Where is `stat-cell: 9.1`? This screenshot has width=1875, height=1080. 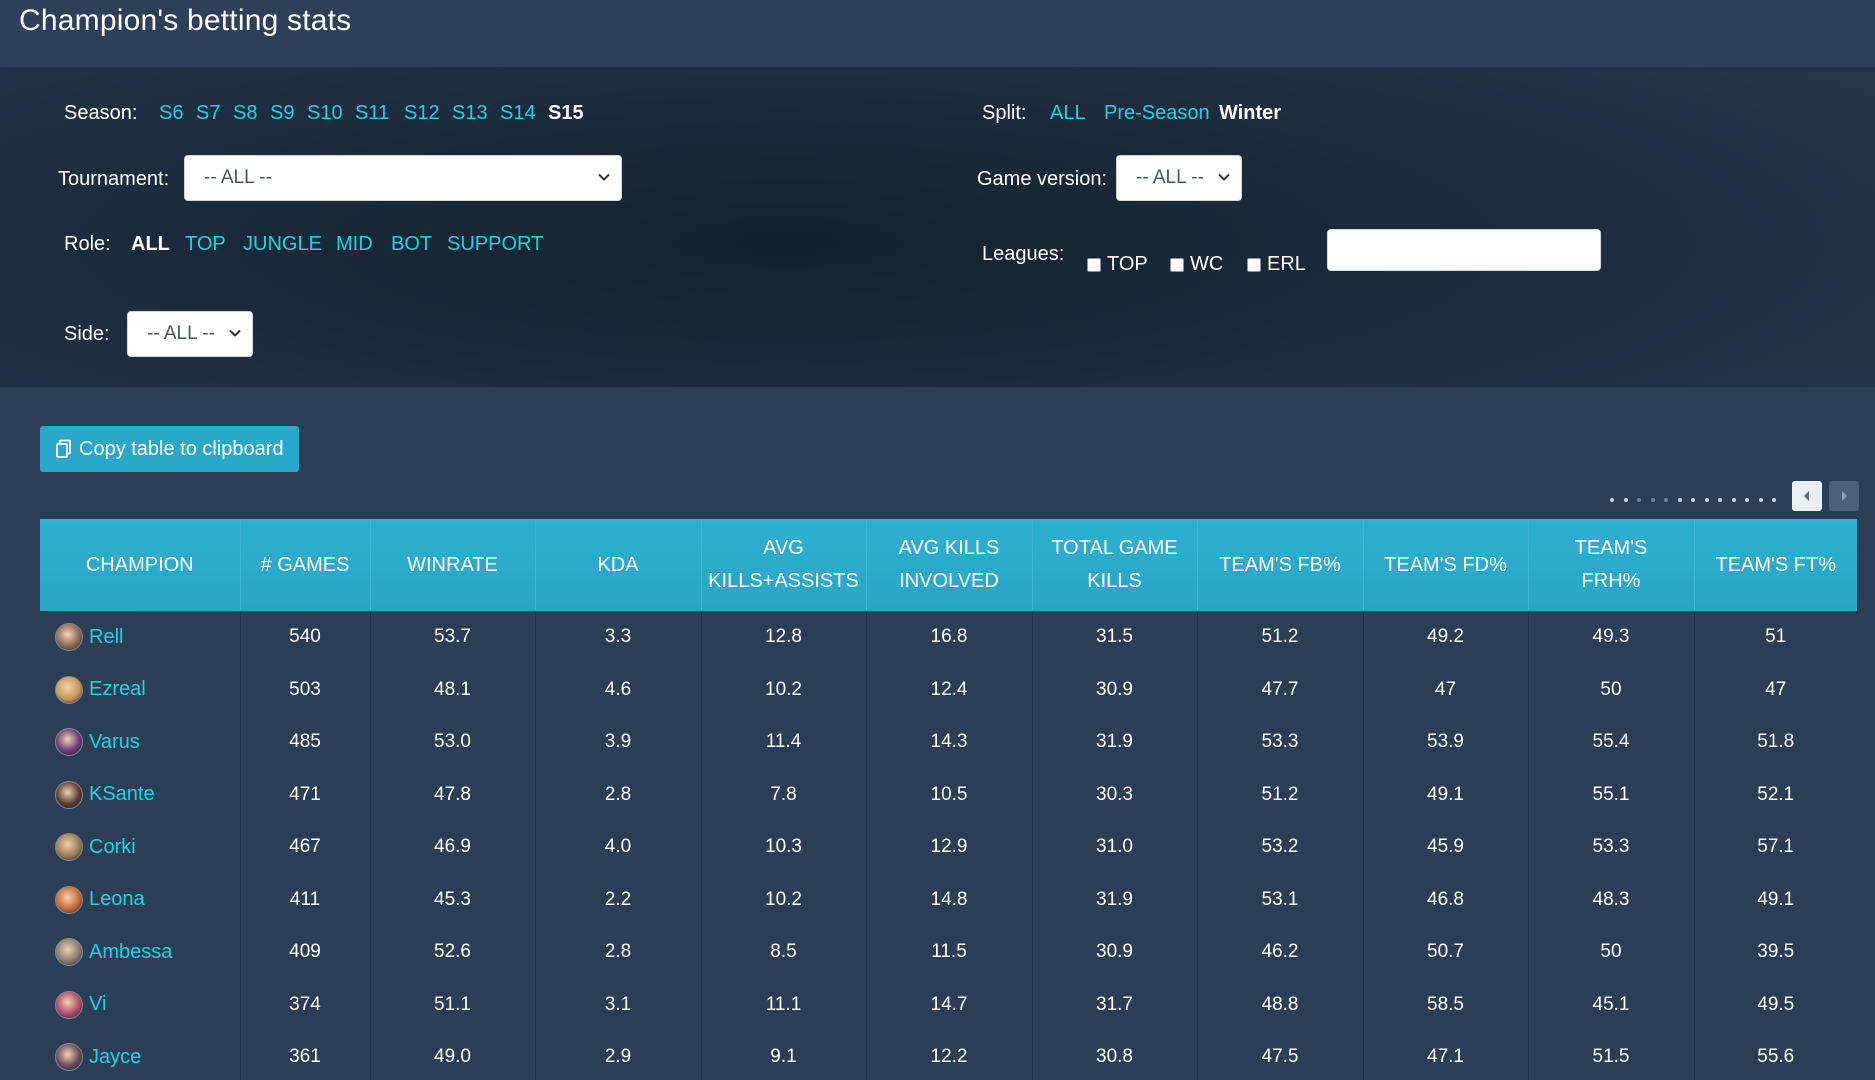
stat-cell: 9.1 is located at coordinates (783, 1055).